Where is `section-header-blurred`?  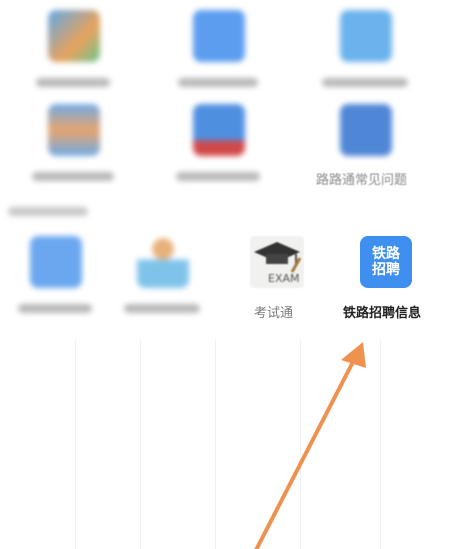
section-header-blurred is located at coordinates (48, 211).